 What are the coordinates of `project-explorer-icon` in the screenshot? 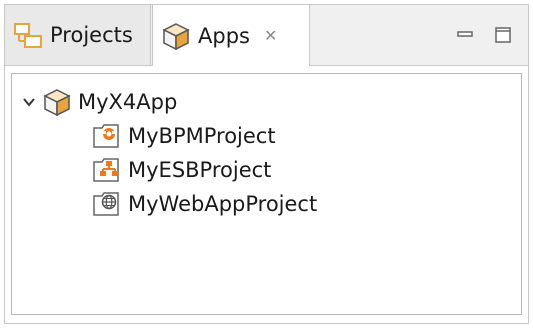 It's located at (28, 35).